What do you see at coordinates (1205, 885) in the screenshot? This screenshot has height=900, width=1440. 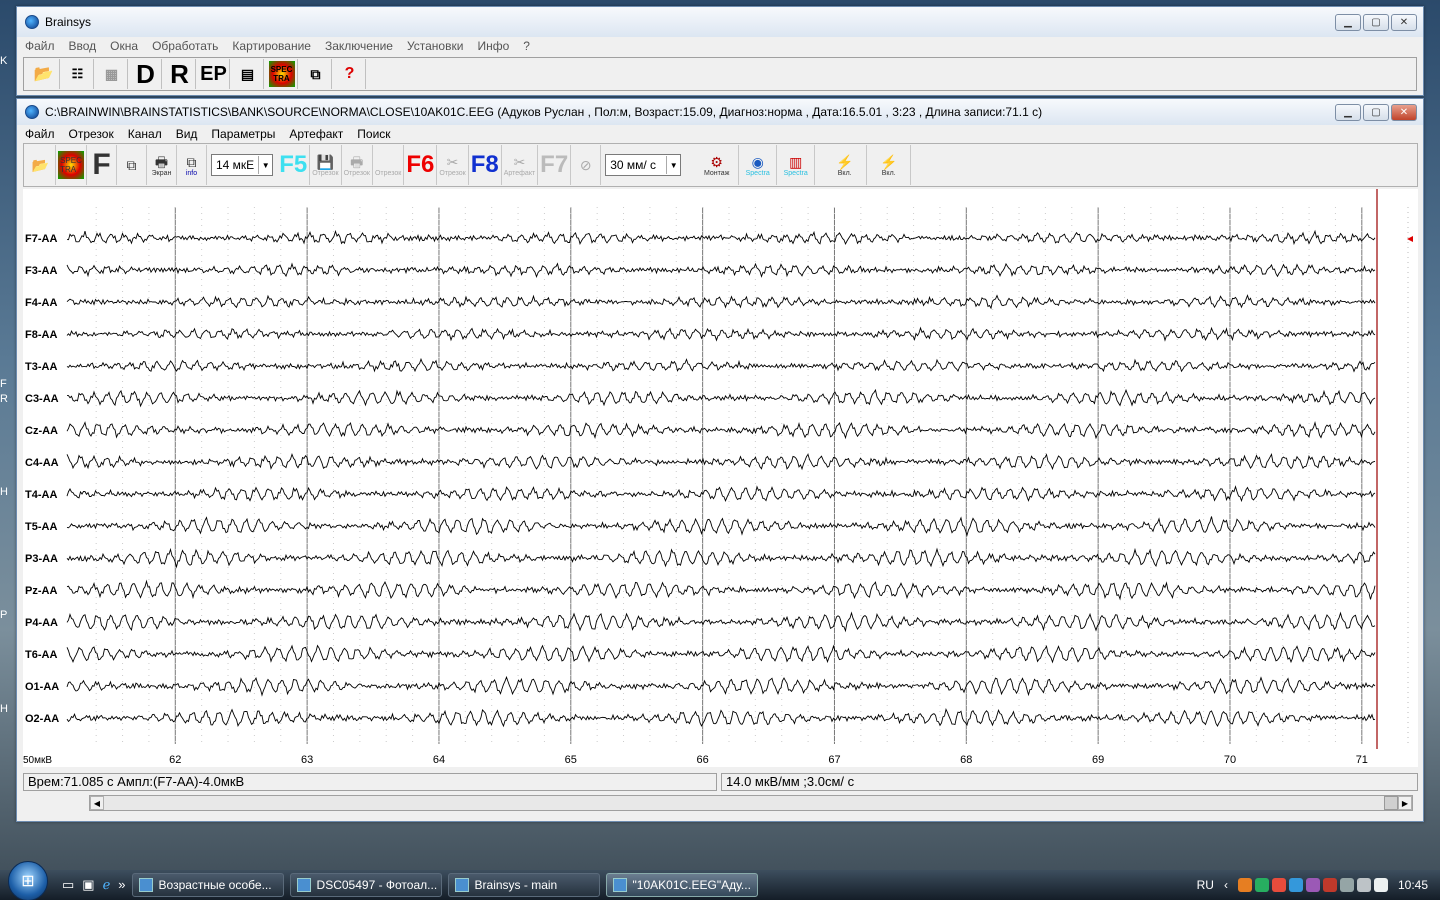 I see `language-indicator: RU` at bounding box center [1205, 885].